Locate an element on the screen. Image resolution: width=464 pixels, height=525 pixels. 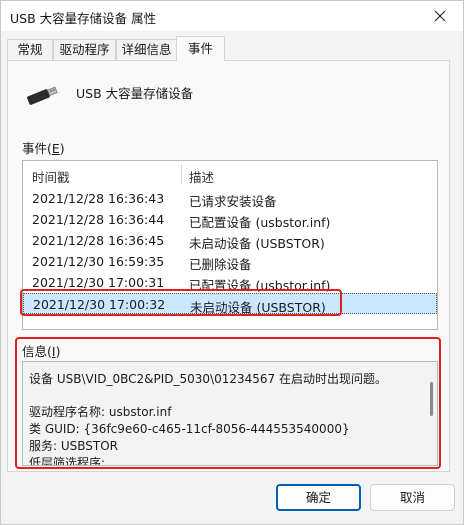
list-item: 2021/12/30 17:00:31 已配置设备 (usbstor.inf) is located at coordinates (230, 282).